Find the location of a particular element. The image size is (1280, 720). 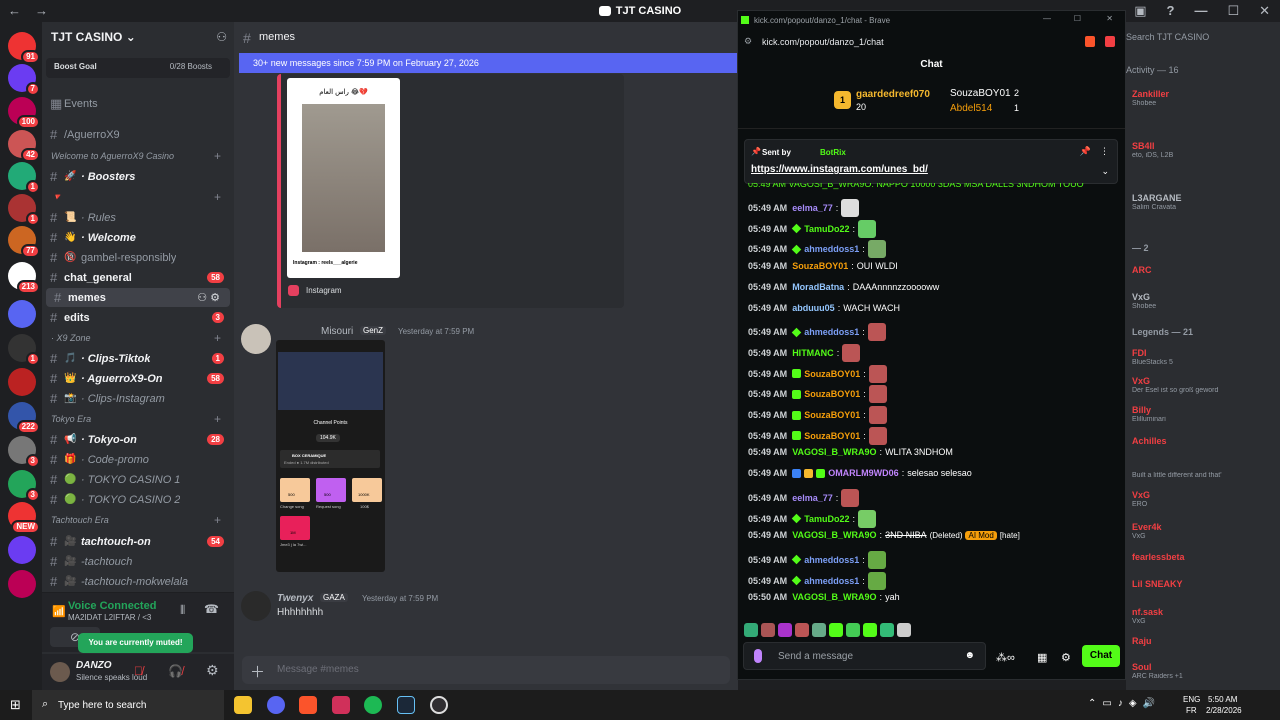

message-author: Misouri is located at coordinates (337, 331).